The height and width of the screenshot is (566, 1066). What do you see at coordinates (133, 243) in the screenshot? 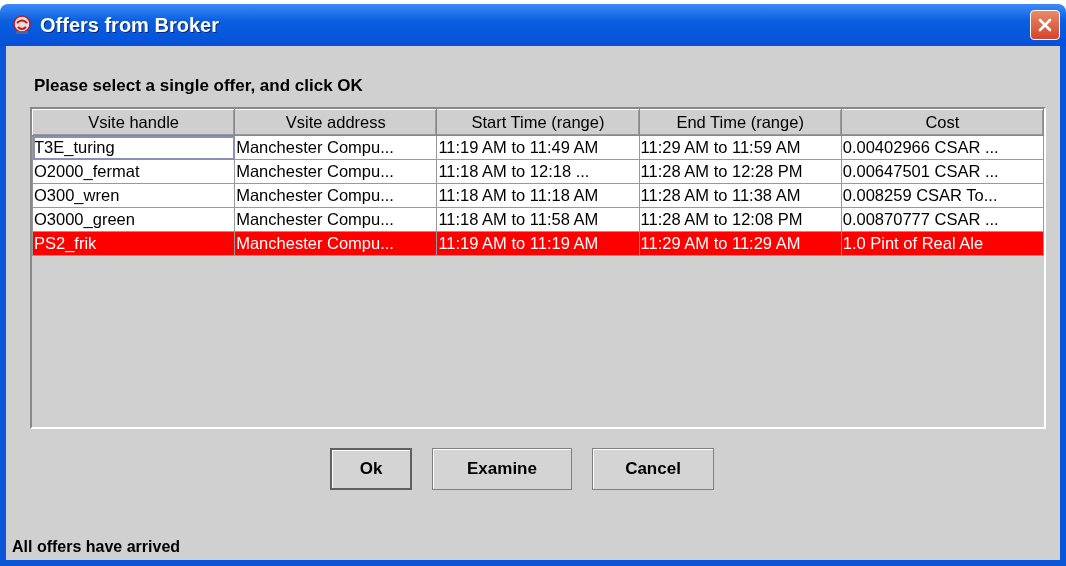
I see `table-cell: PS2_frik` at bounding box center [133, 243].